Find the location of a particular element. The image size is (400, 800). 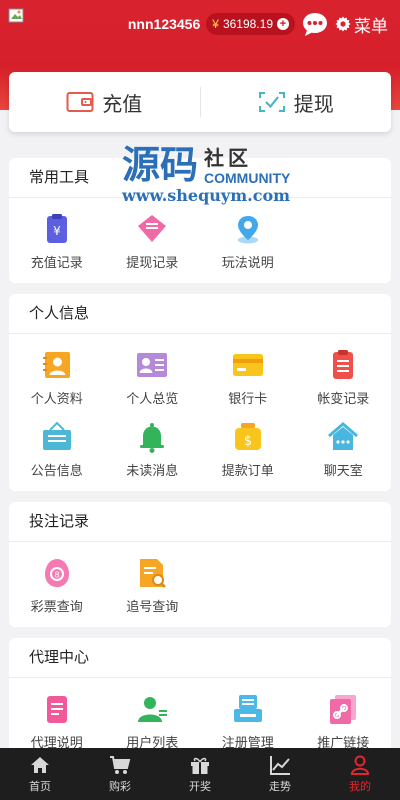

section-tools: 常用工具 ¥ 充值记录 提现记录 玩法说明 is located at coordinates (200, 220).